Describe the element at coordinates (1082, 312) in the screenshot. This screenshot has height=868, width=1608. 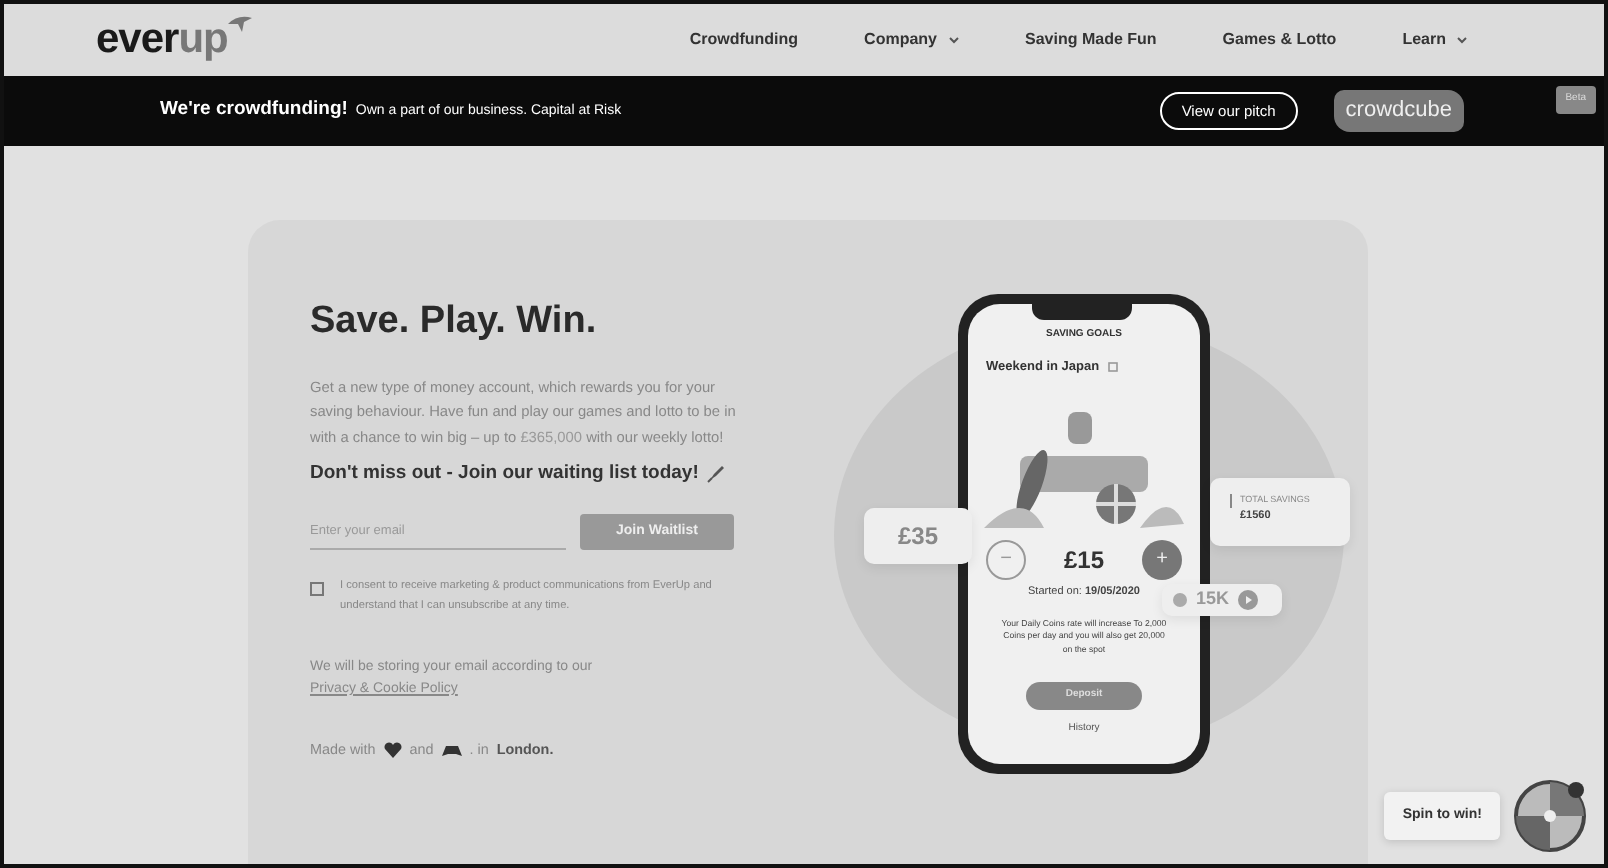
I see `phone-notch` at that location.